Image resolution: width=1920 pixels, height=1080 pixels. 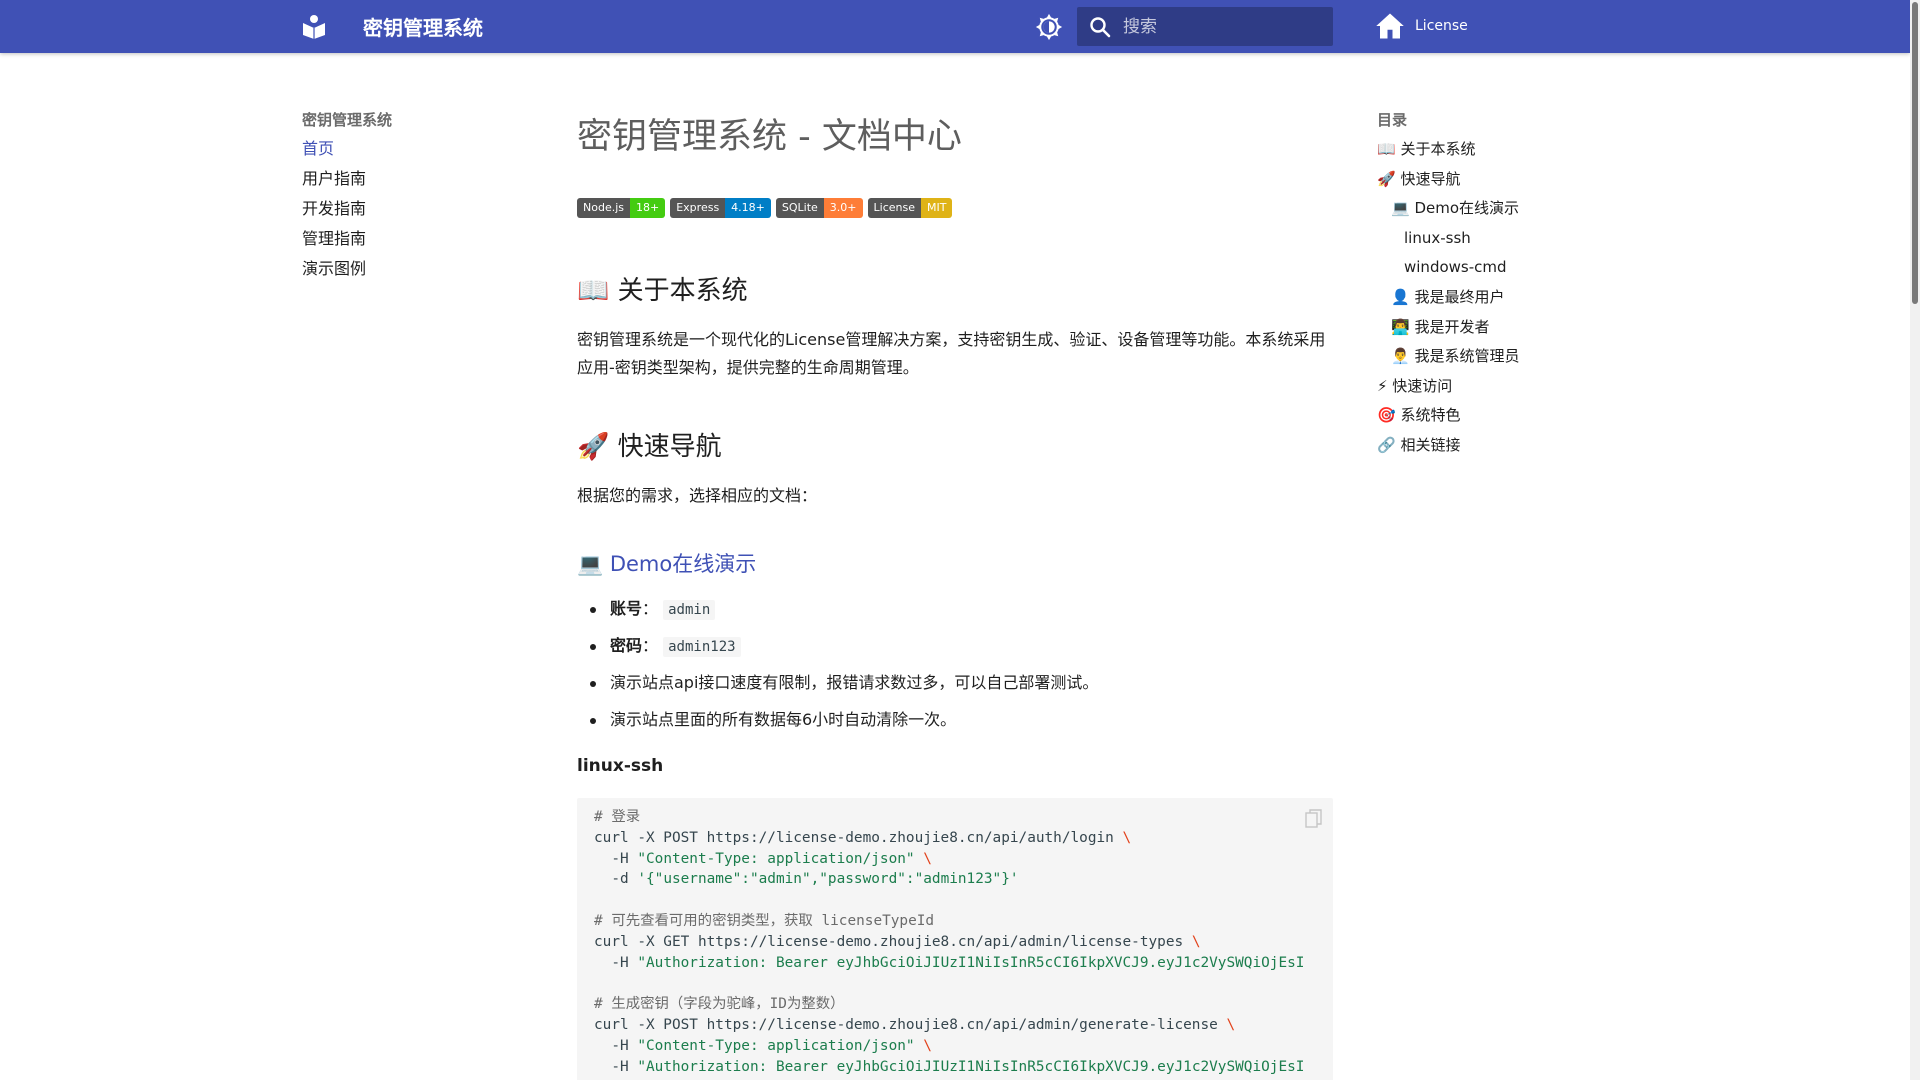 I want to click on toc-item-linux-ssh: linux-ssh, so click(x=1497, y=243).